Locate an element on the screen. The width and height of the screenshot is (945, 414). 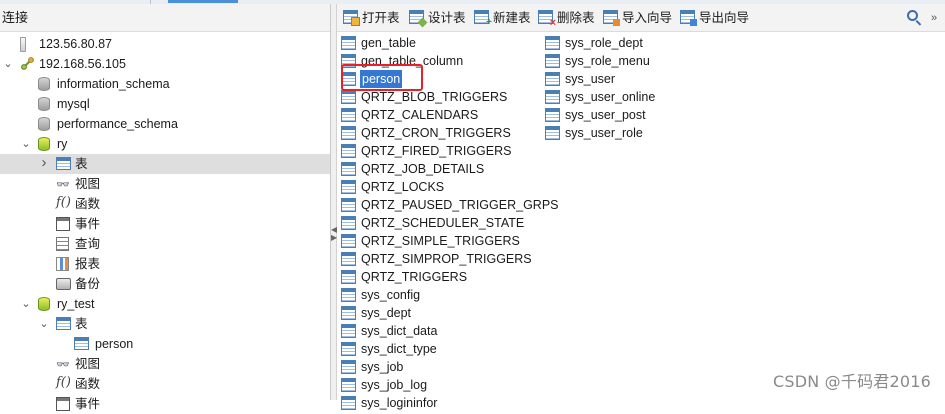
export-wizard-icon is located at coordinates (688, 18).